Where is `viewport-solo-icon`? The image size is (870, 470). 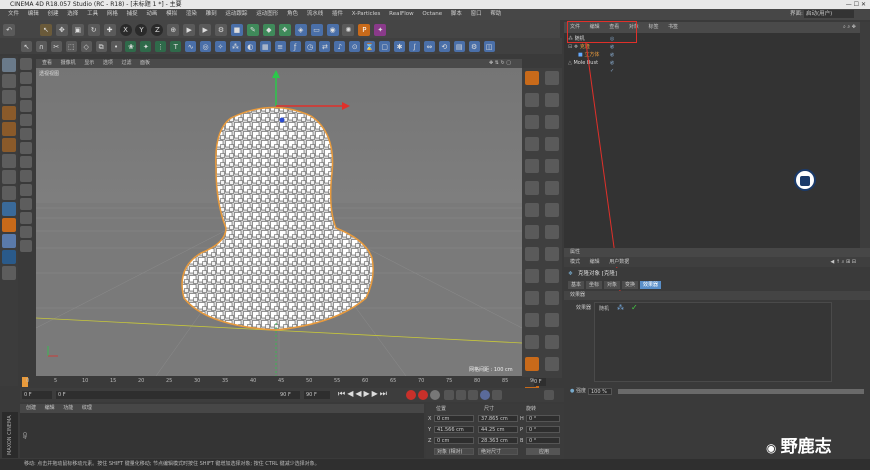
viewport-solo-icon is located at coordinates (9, 193).